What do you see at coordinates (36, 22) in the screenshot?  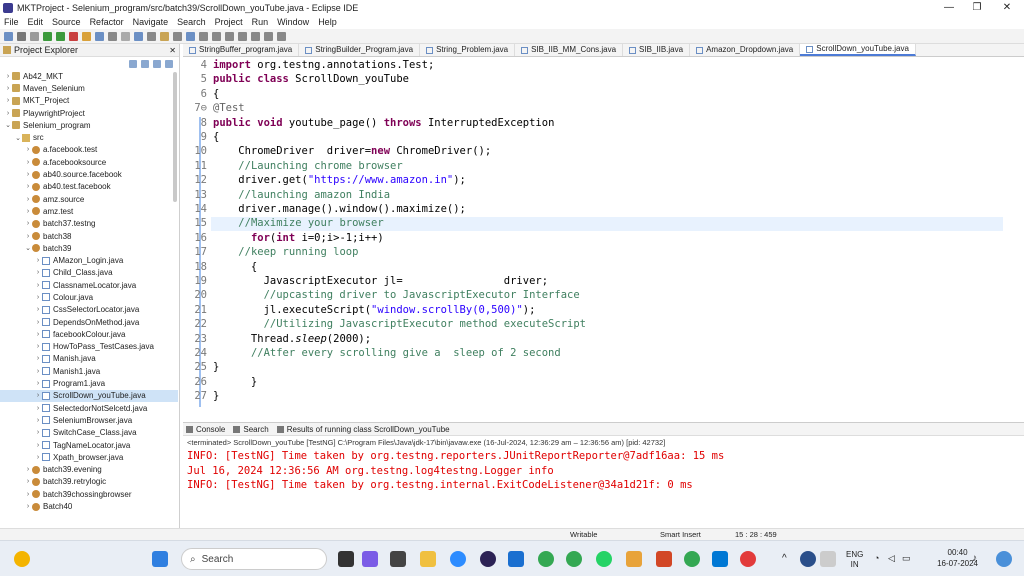 I see `menu-edit: Edit` at bounding box center [36, 22].